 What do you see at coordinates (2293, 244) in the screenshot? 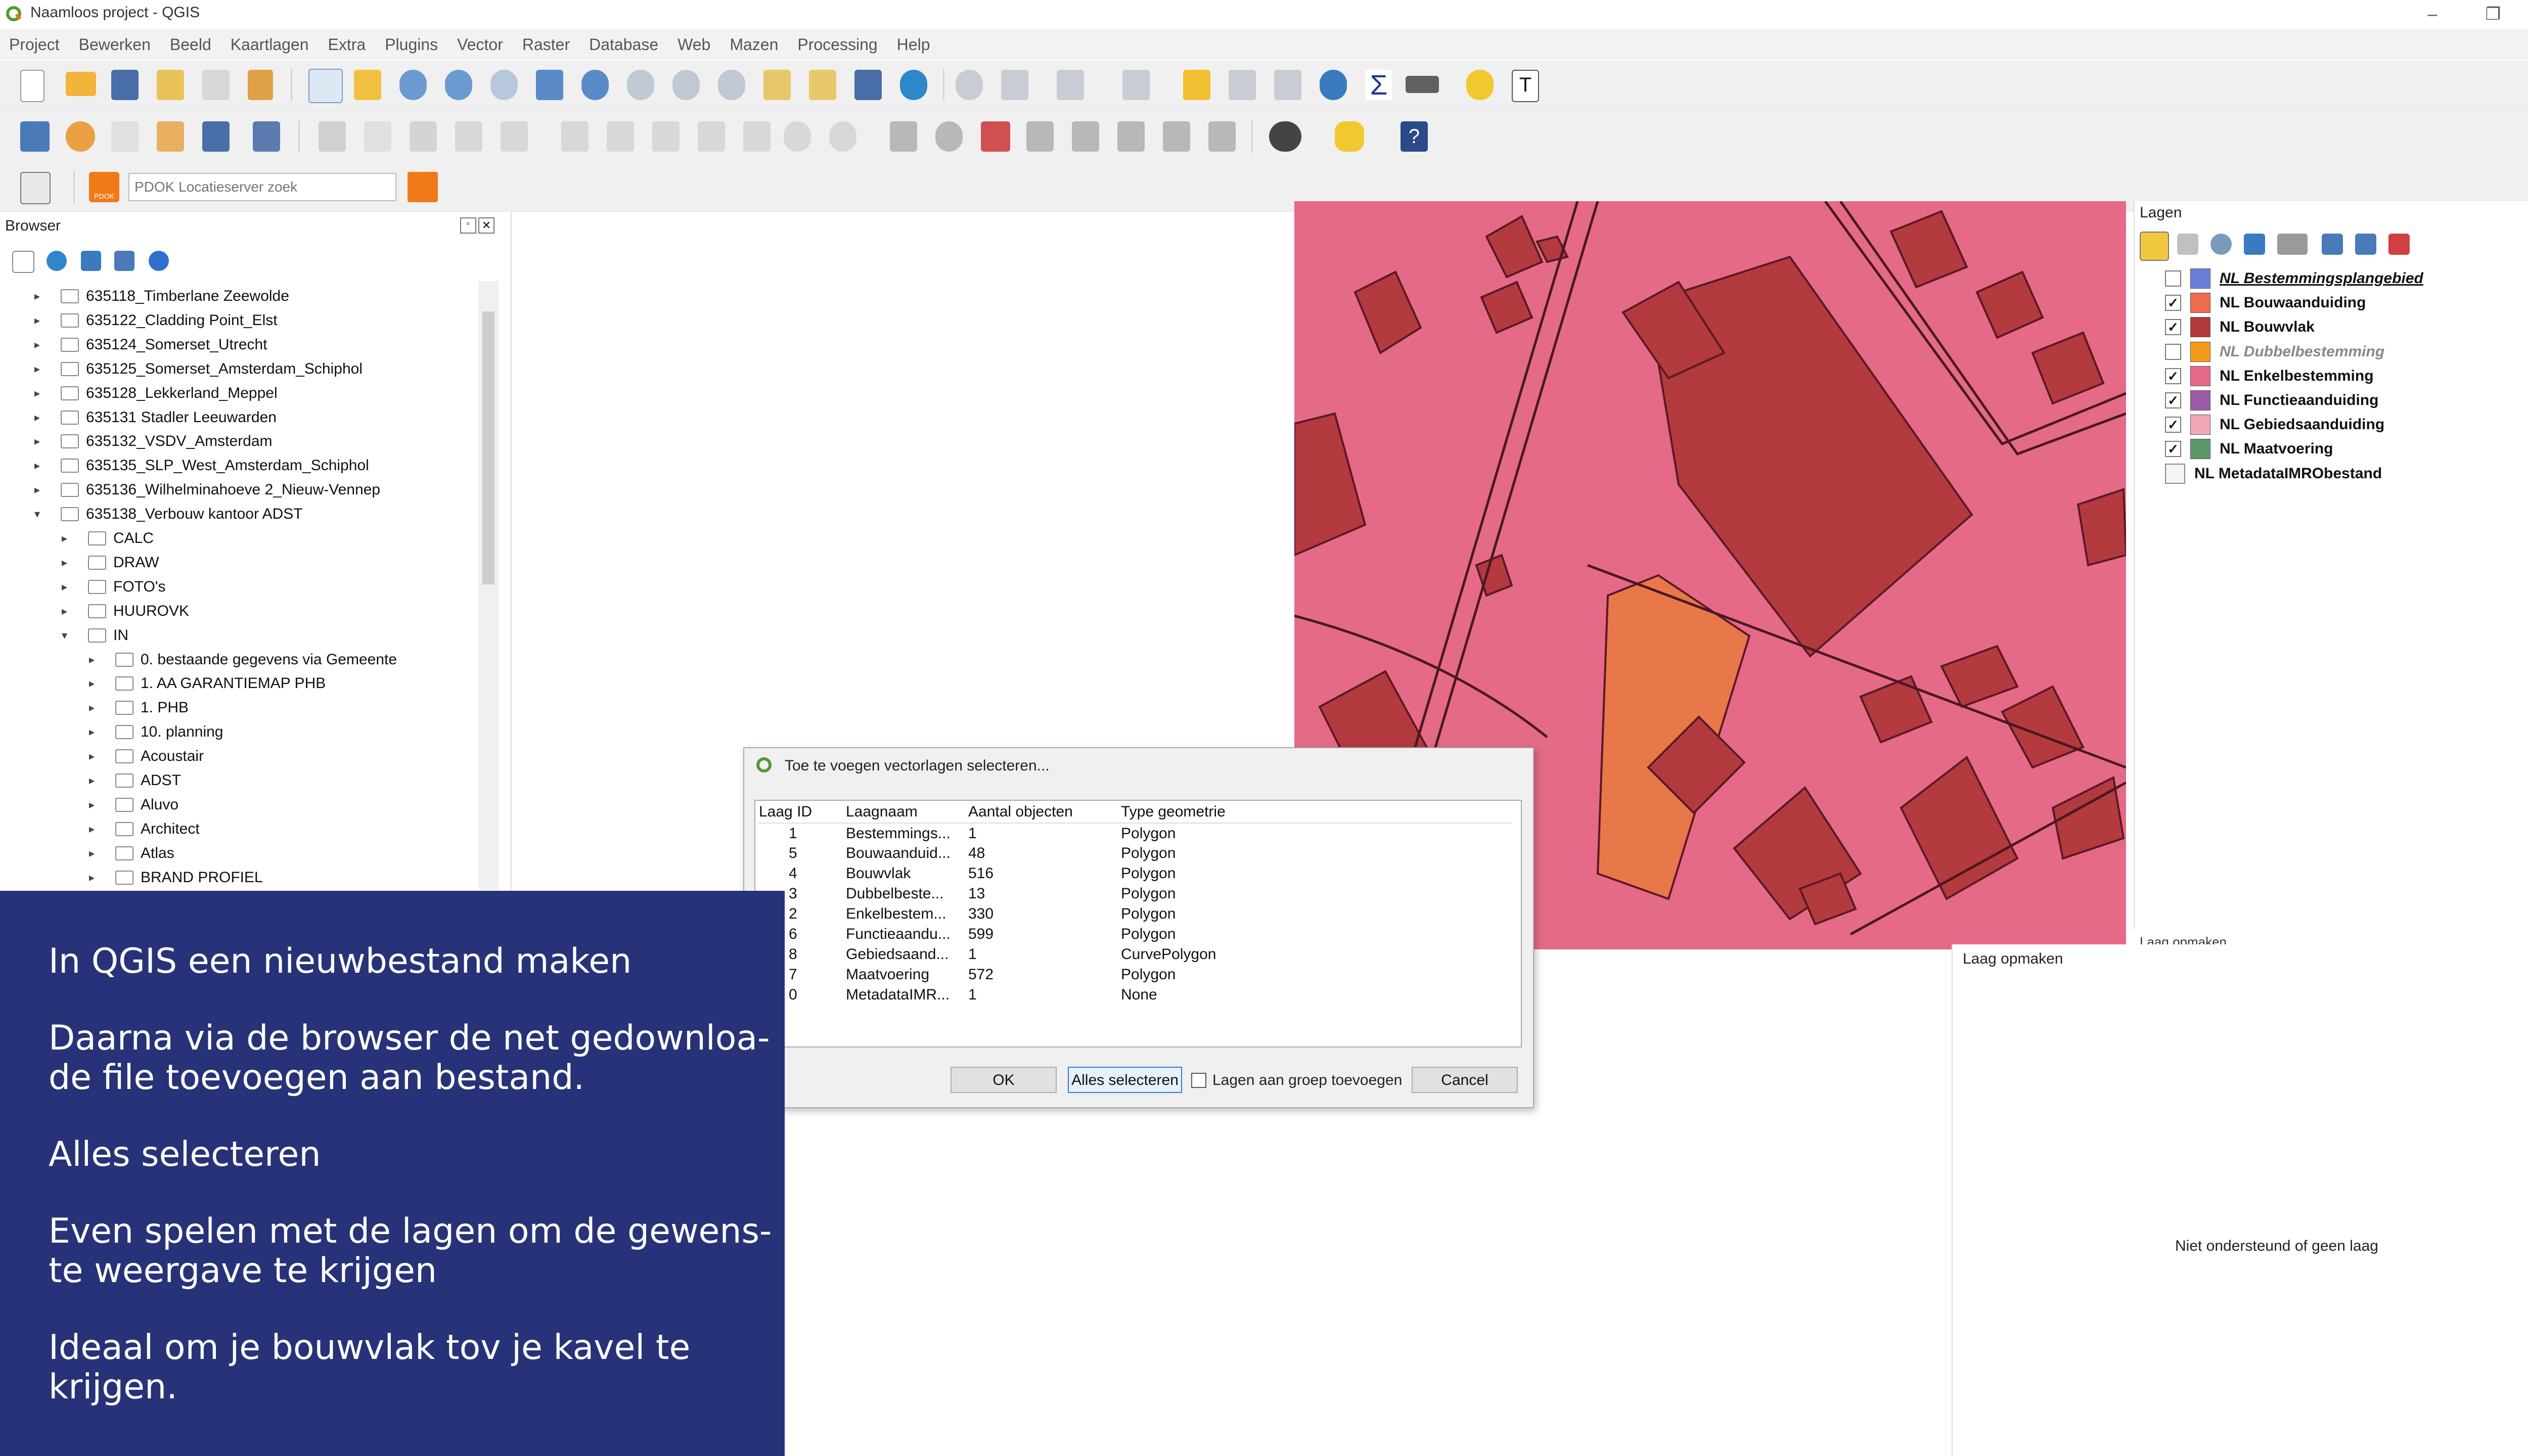
I see `filter-by-expression-icon` at bounding box center [2293, 244].